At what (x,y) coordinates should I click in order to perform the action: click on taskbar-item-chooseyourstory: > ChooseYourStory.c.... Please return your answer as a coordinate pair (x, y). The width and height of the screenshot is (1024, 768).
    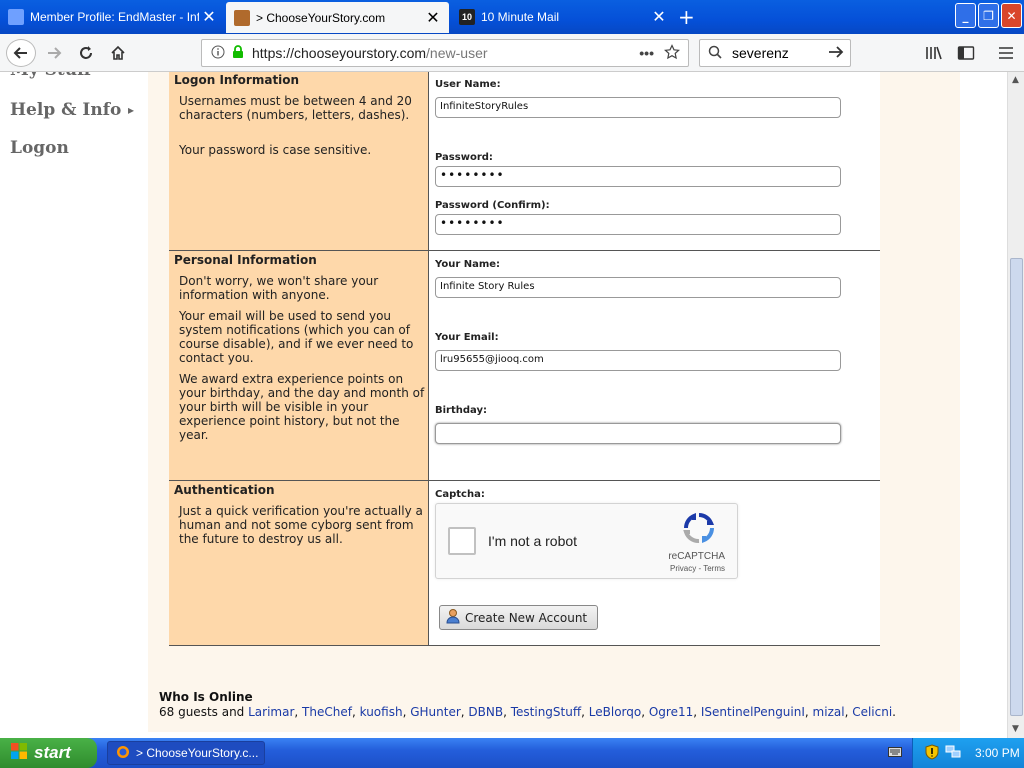
    Looking at the image, I should click on (186, 753).